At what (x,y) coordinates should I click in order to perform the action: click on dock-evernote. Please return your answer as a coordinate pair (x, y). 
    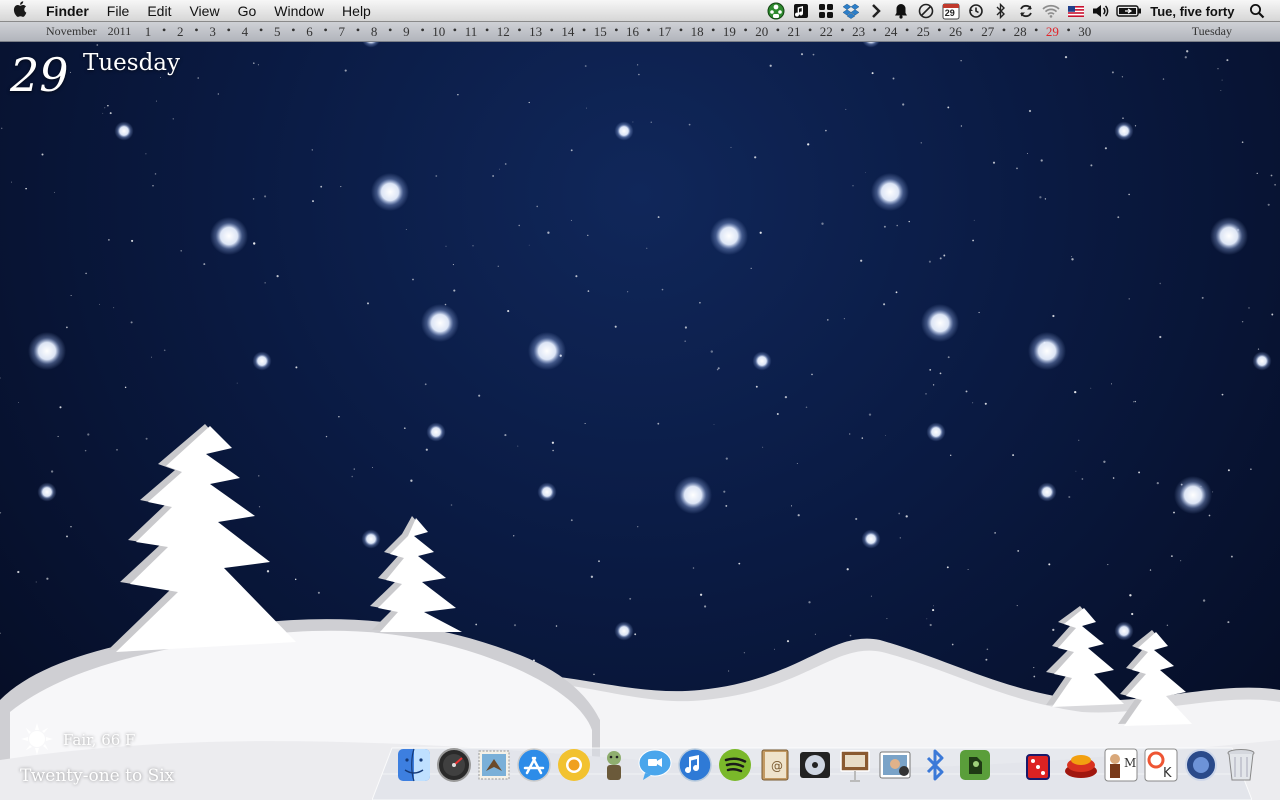
    Looking at the image, I should click on (975, 765).